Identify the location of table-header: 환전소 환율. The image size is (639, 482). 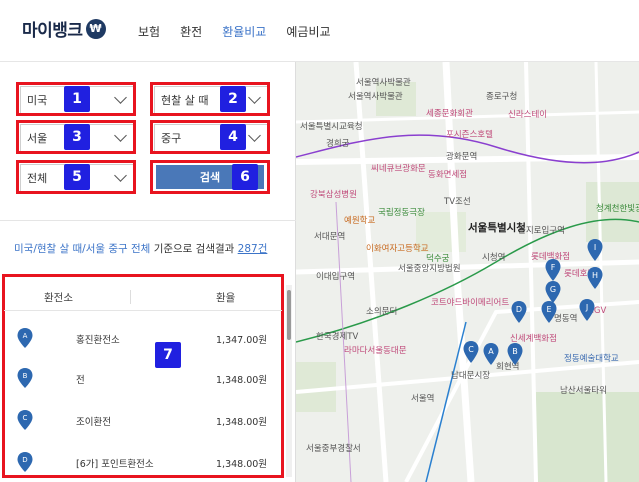
(143, 297).